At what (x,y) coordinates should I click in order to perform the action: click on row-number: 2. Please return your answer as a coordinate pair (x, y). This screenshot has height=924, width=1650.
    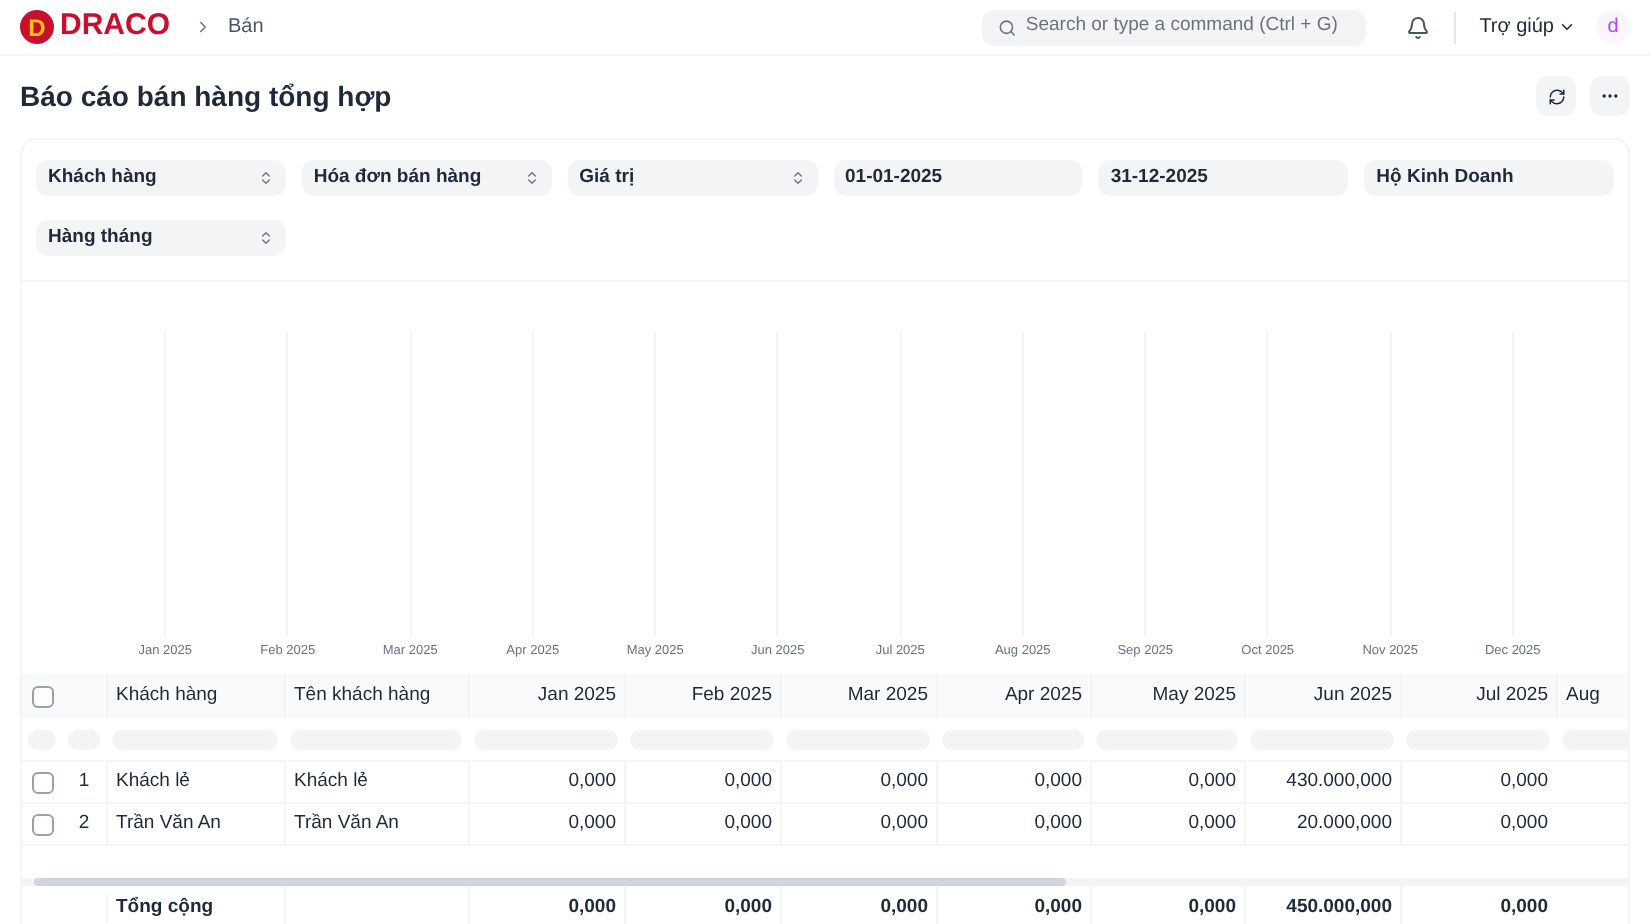
    Looking at the image, I should click on (84, 822).